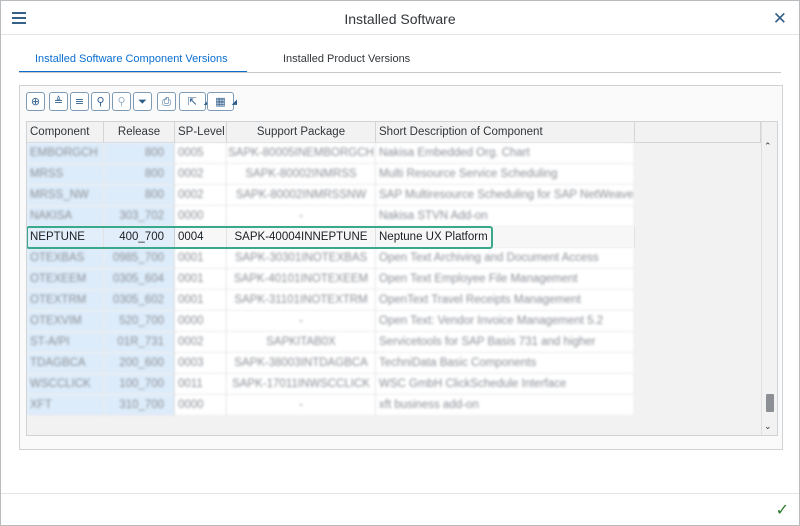 This screenshot has width=800, height=526. I want to click on cell-support-package: SAPK-31101INOTEXTRM, so click(301, 300).